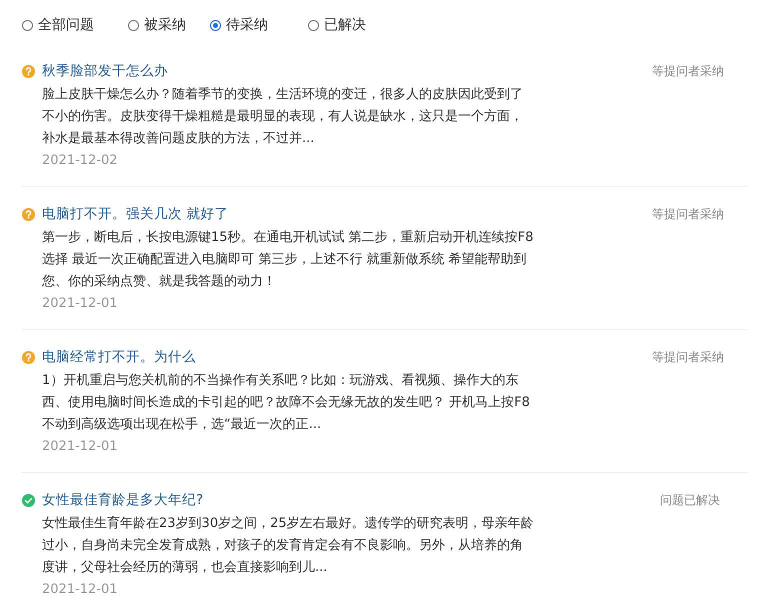  What do you see at coordinates (105, 71) in the screenshot?
I see `question-title-link: 秋季脸部发干怎么办` at bounding box center [105, 71].